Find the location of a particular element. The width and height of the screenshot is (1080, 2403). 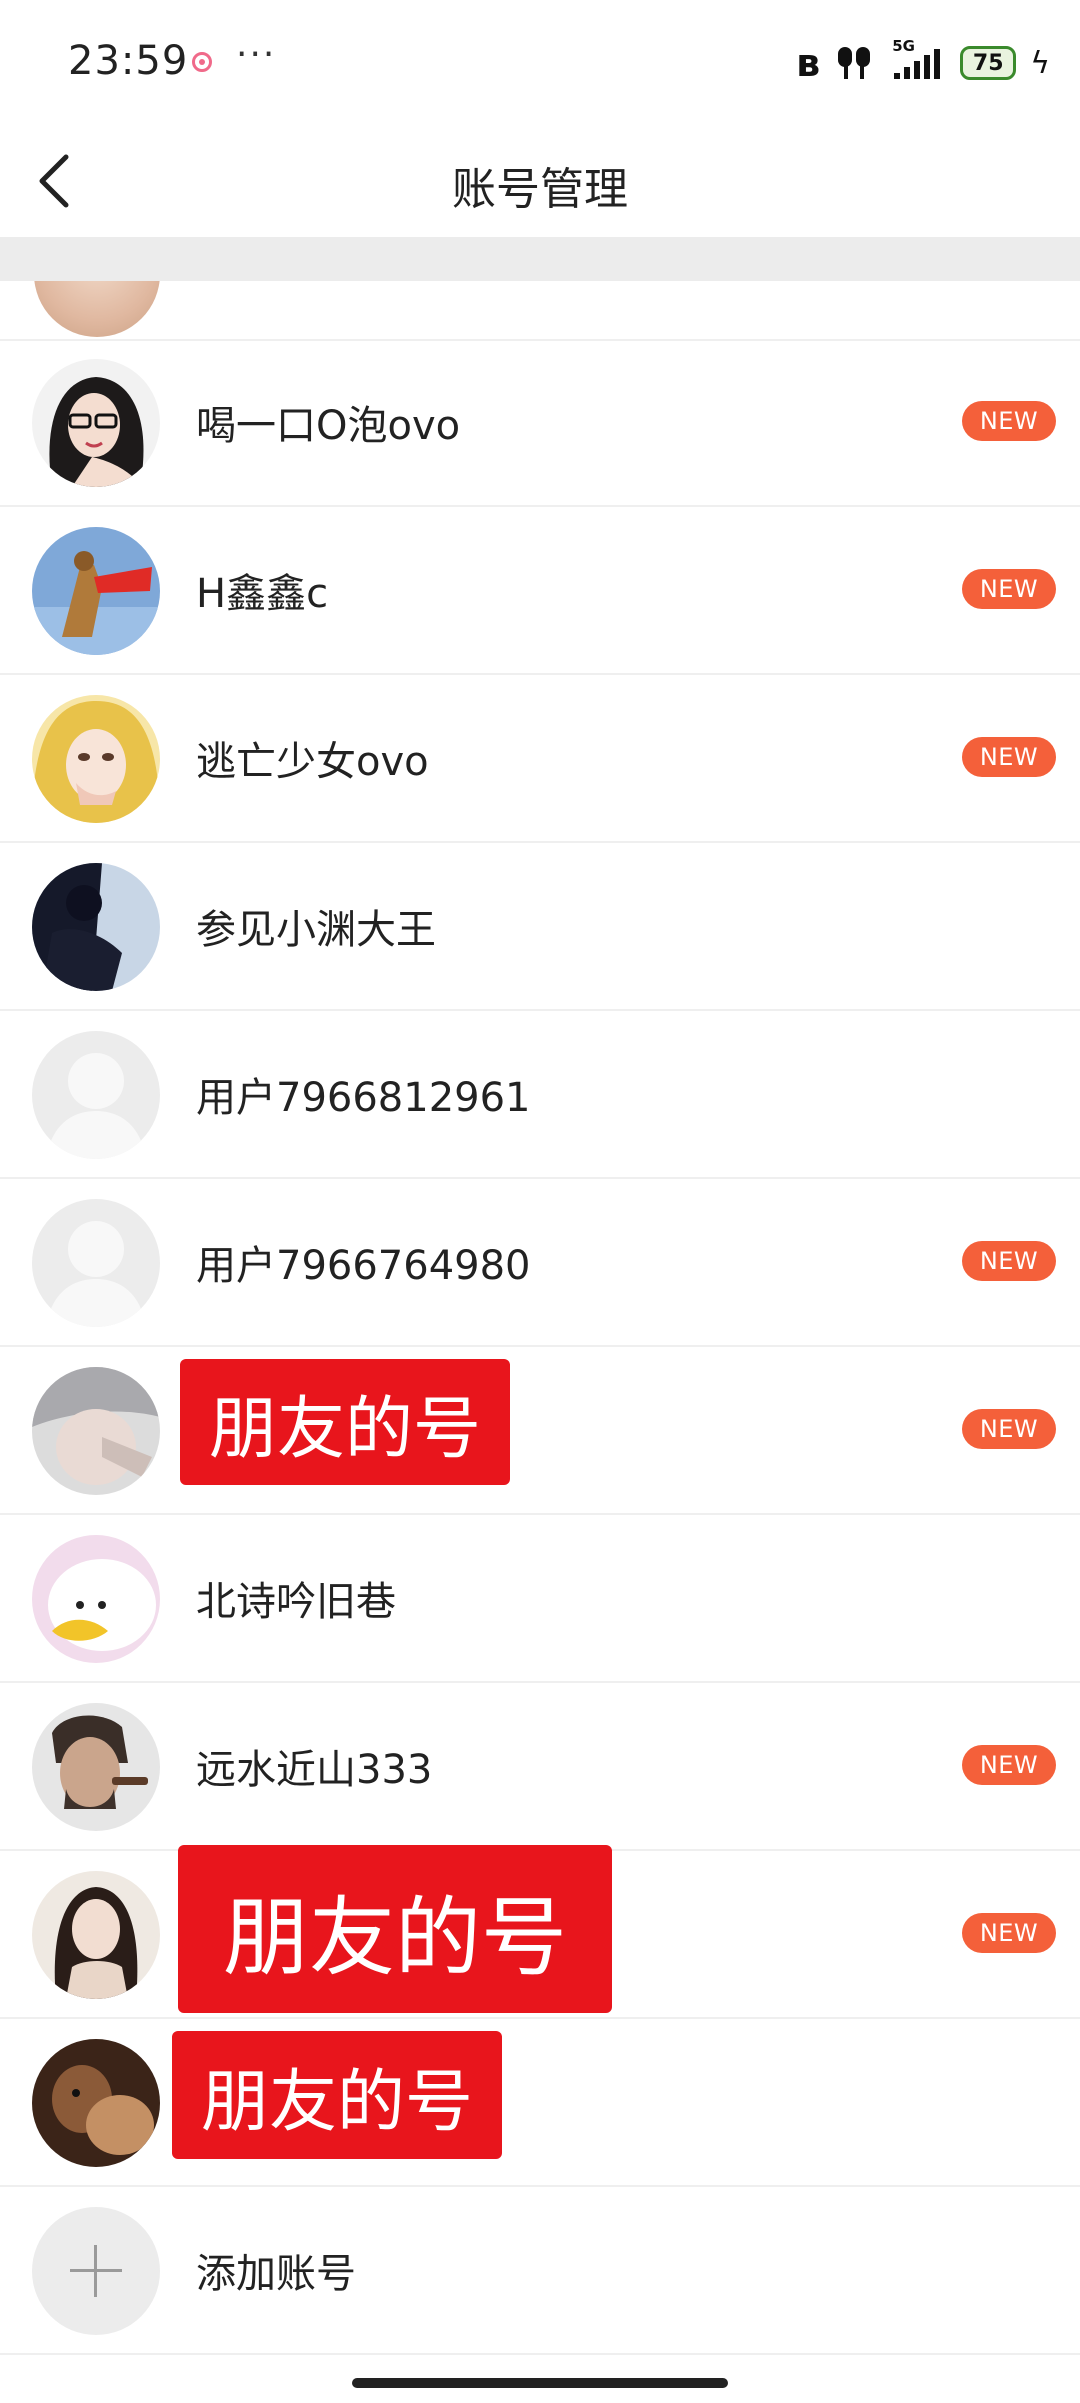

plus-icon is located at coordinates (96, 2271).